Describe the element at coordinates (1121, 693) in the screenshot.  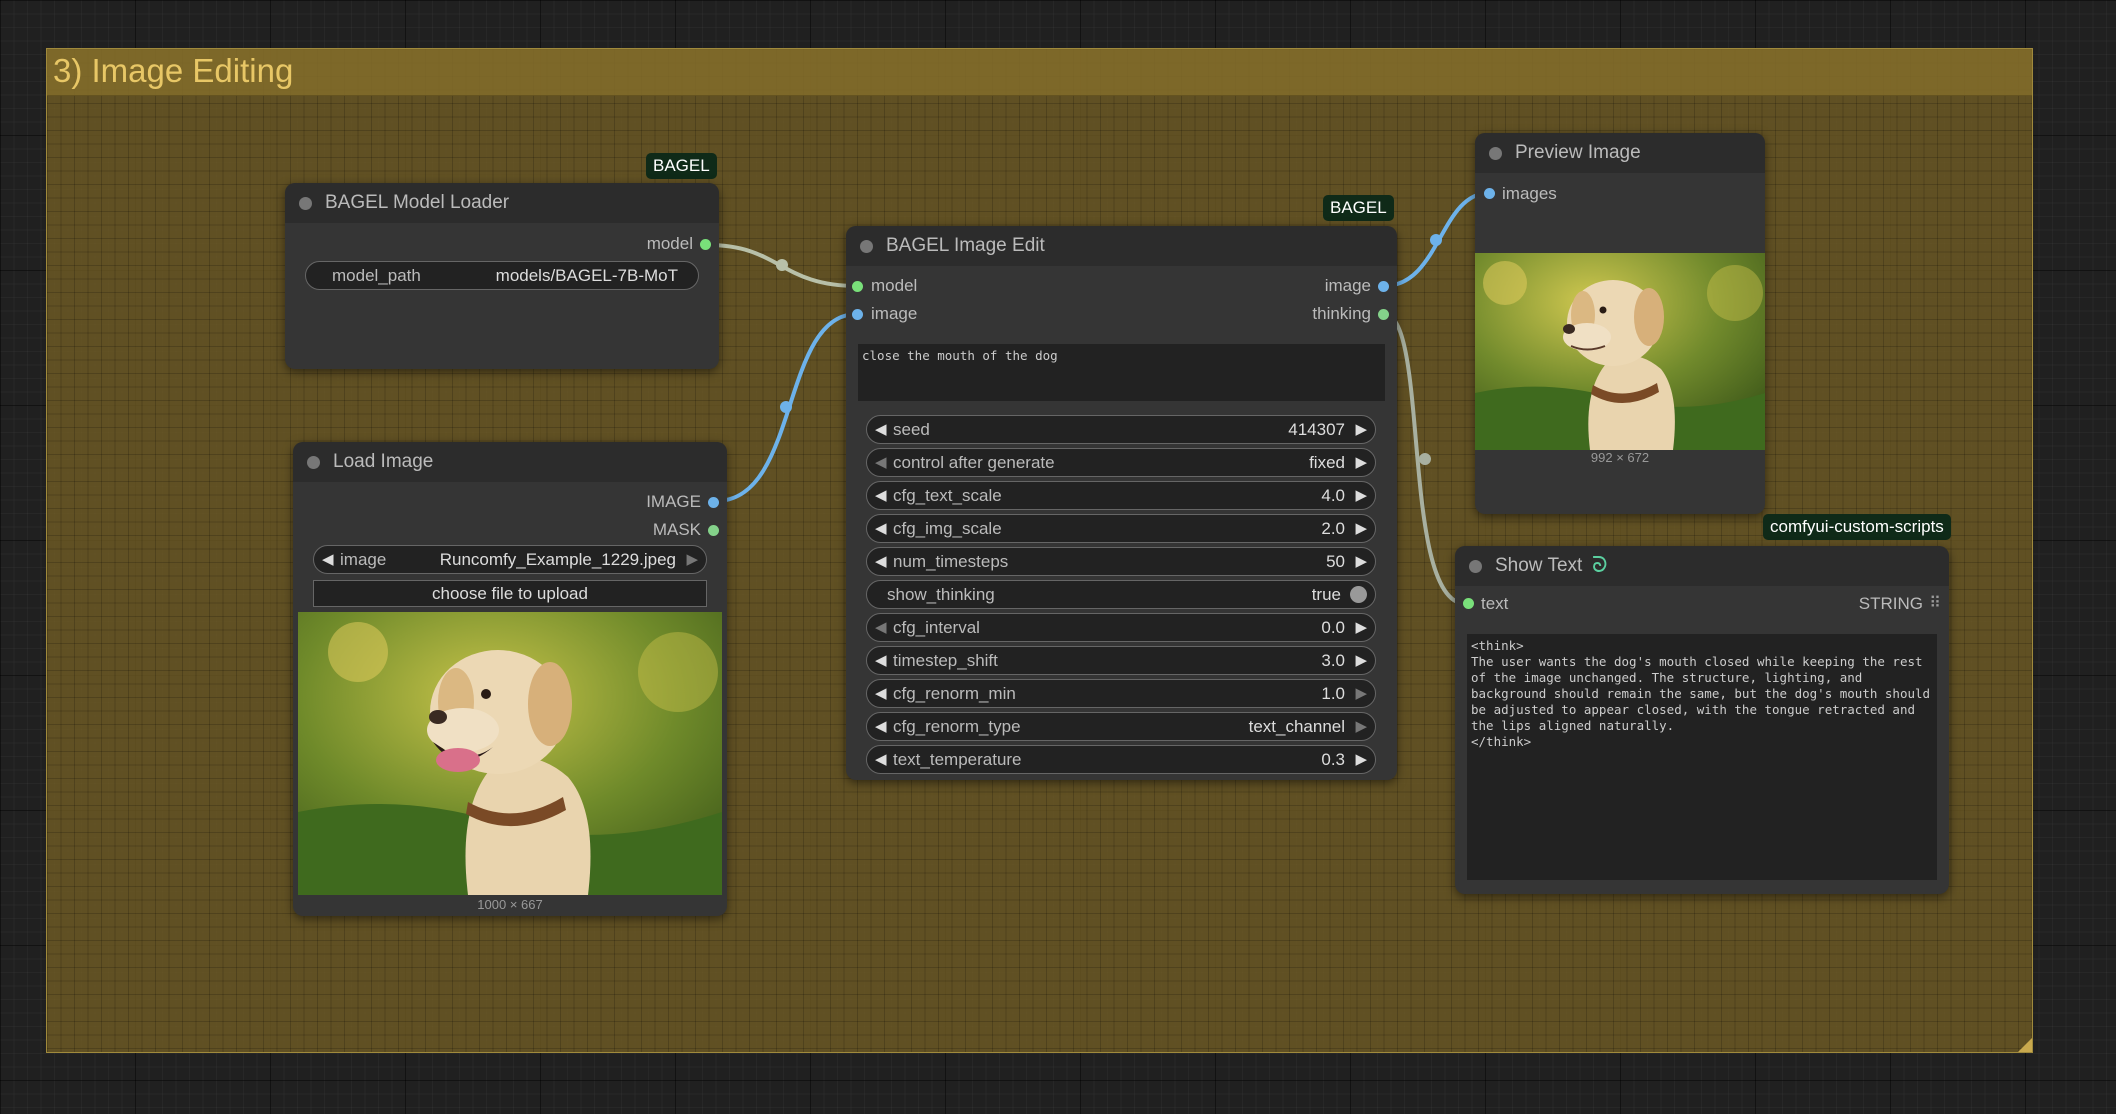
I see `widget-cfg-renorm-min: ◀ cfg_renorm_min 1.0 ▶` at that location.